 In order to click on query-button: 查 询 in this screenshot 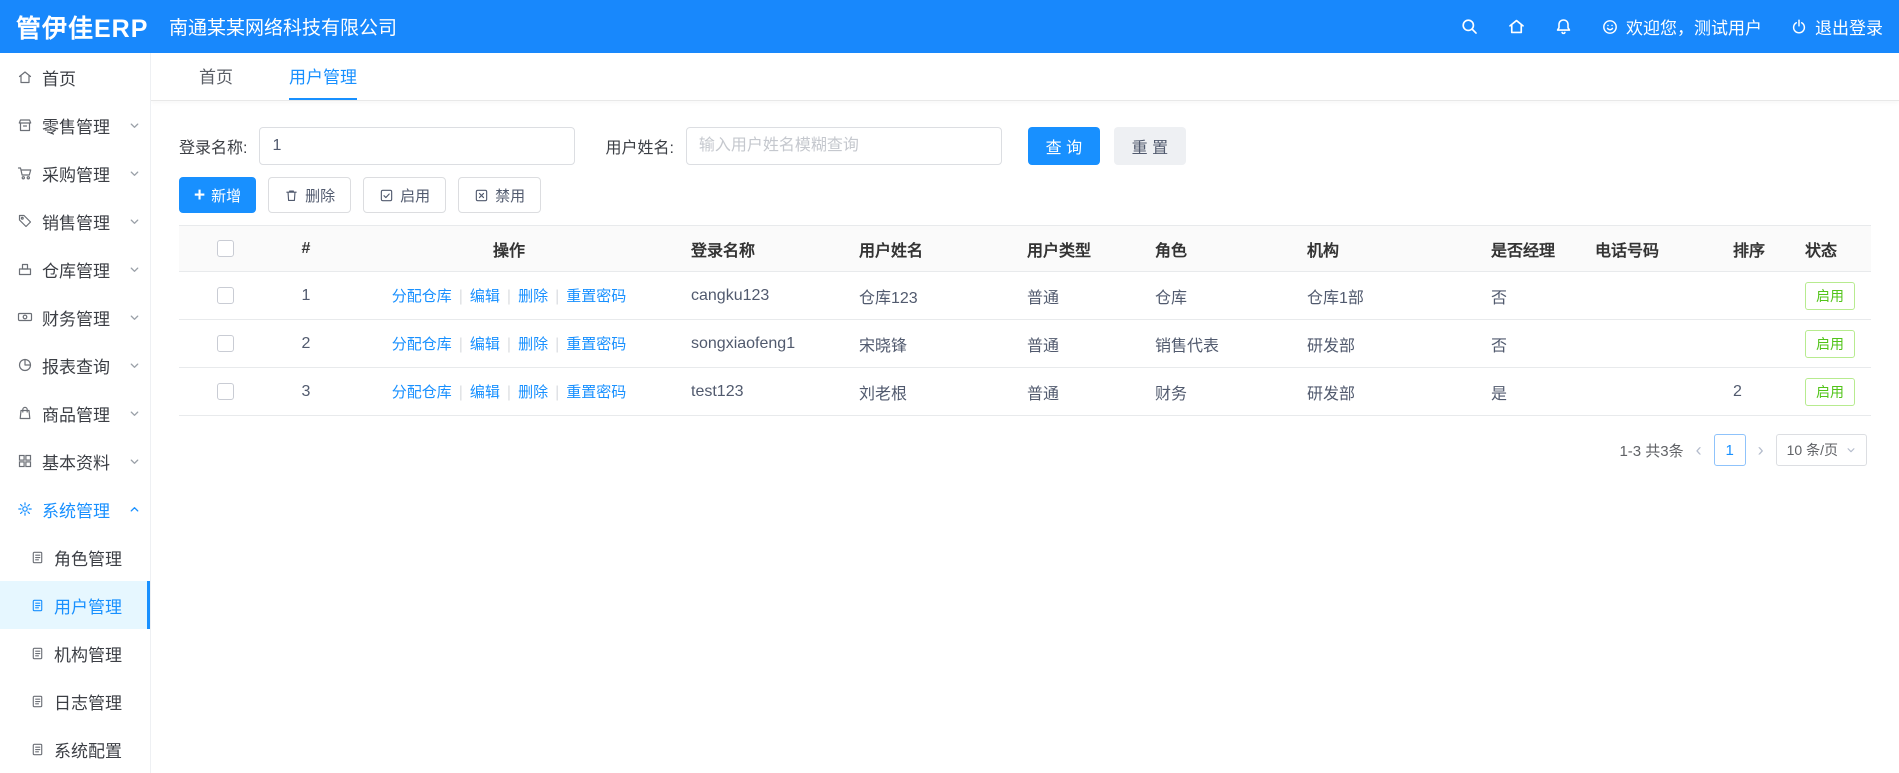, I will do `click(1063, 146)`.